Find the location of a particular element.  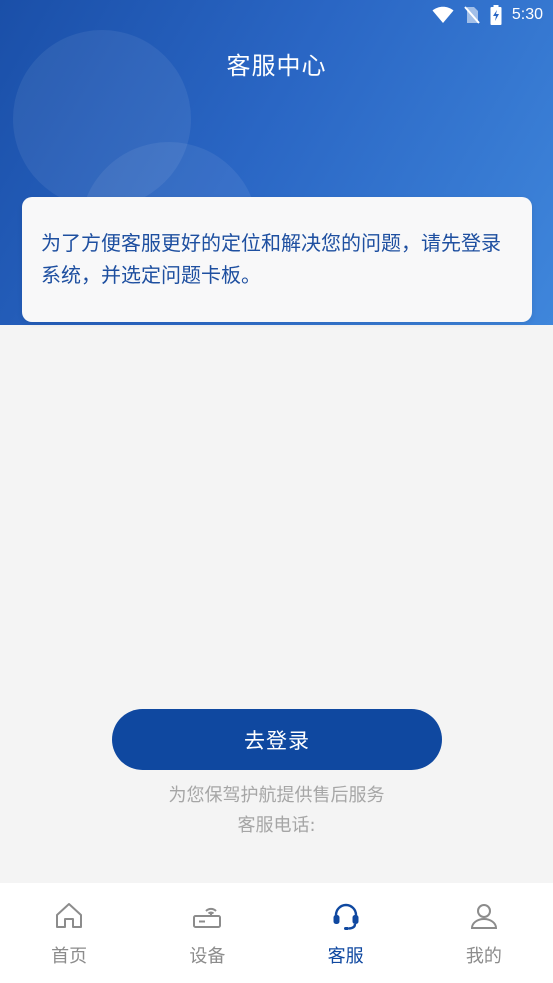

service-phone-label: 客服电话: is located at coordinates (276, 825).